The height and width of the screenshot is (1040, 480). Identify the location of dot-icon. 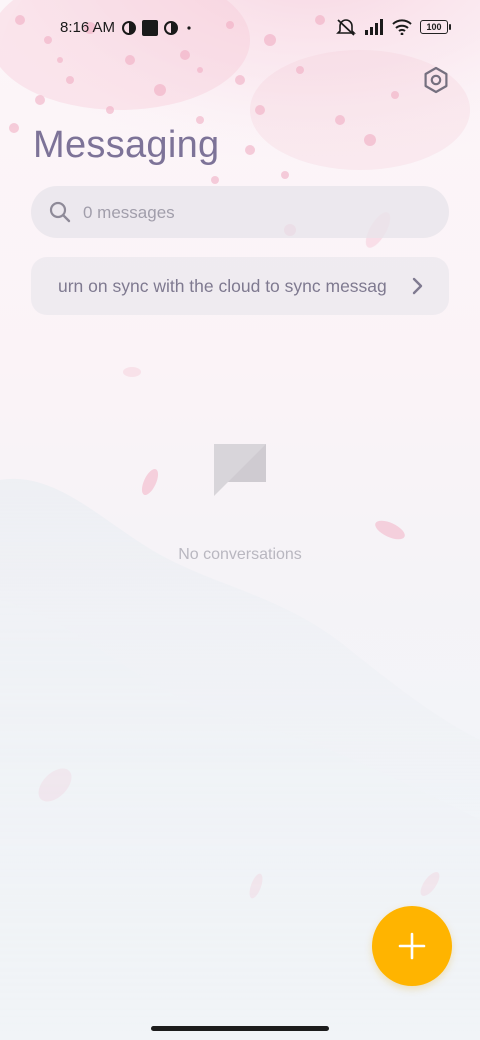
(189, 28).